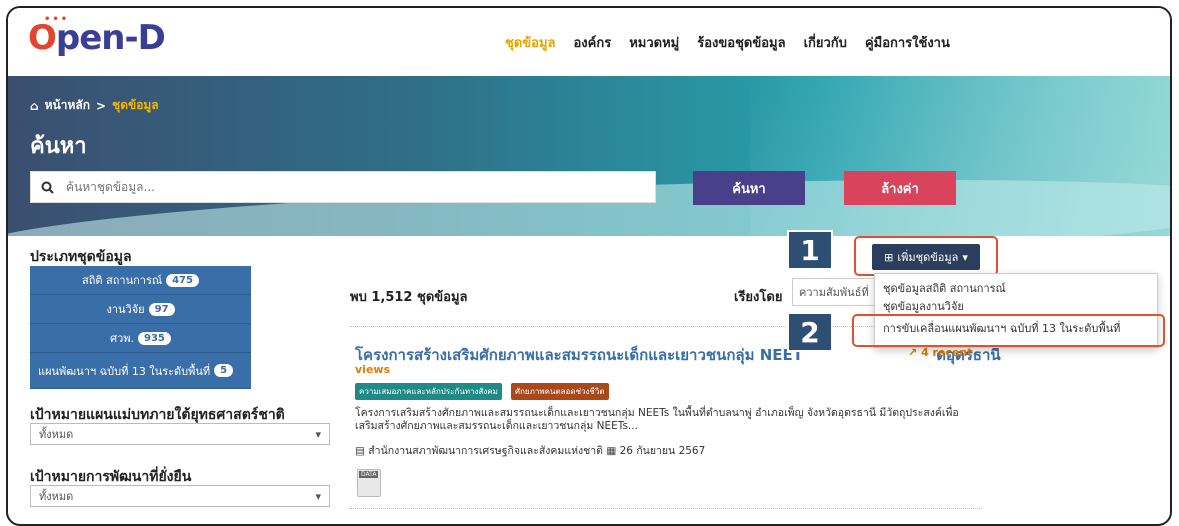  What do you see at coordinates (428, 391) in the screenshot?
I see `tag-equality: ความเสมอภาคและหลักประกันทางสังคม` at bounding box center [428, 391].